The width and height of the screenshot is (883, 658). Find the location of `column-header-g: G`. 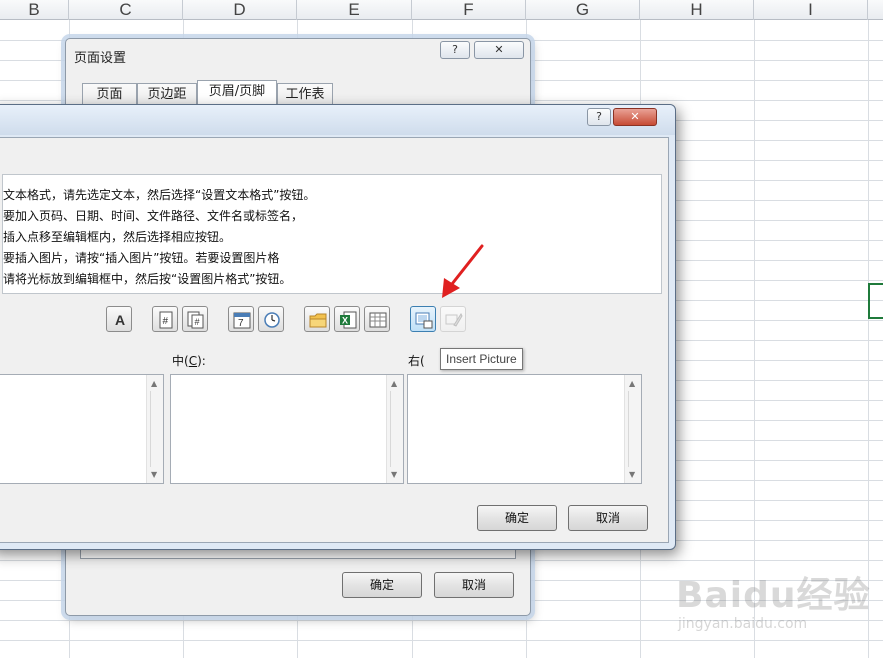

column-header-g: G is located at coordinates (583, 10).